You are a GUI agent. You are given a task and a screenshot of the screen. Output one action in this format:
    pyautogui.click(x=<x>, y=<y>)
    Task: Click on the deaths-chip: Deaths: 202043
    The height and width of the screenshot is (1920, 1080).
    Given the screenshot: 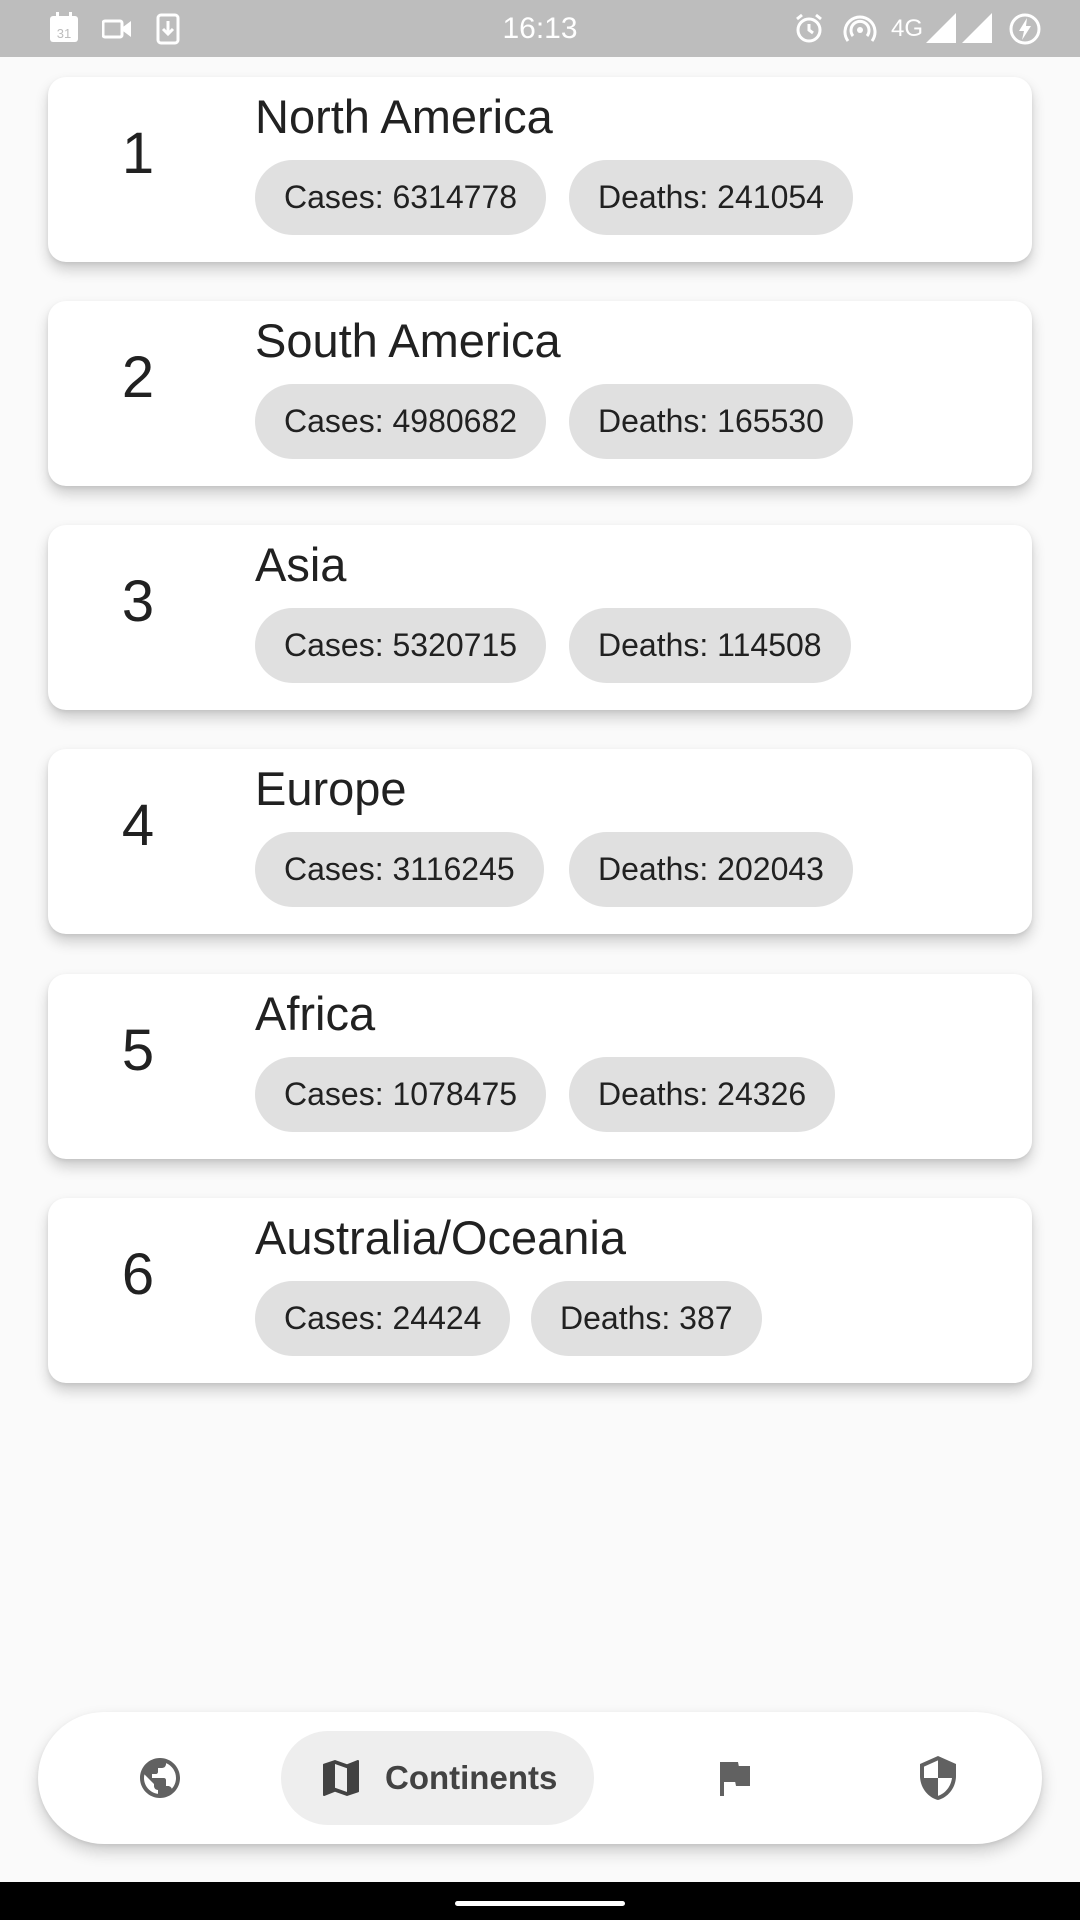 What is the action you would take?
    pyautogui.click(x=711, y=869)
    